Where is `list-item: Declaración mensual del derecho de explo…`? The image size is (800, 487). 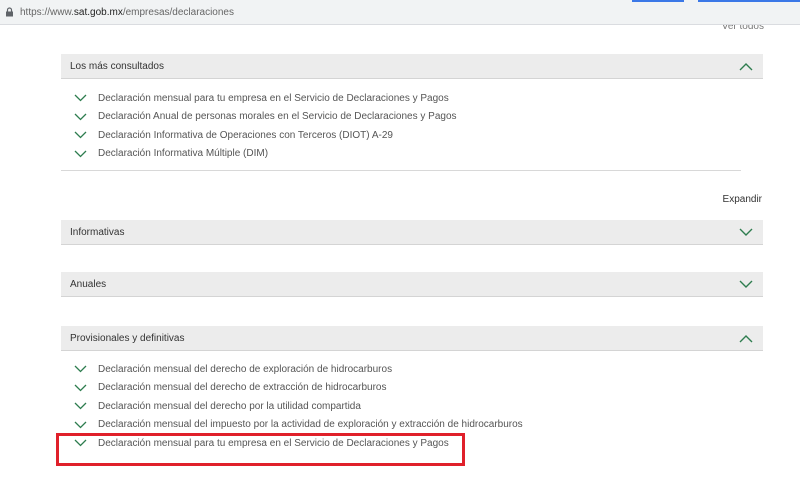
list-item: Declaración mensual del derecho de explo… is located at coordinates (298, 369).